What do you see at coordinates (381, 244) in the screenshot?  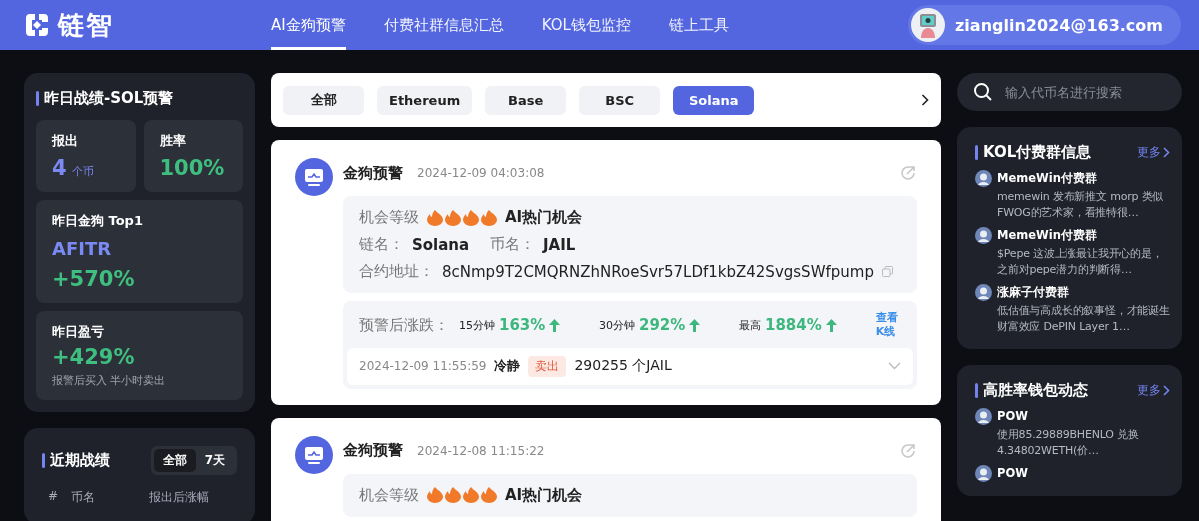 I see `chain-label: 链名：` at bounding box center [381, 244].